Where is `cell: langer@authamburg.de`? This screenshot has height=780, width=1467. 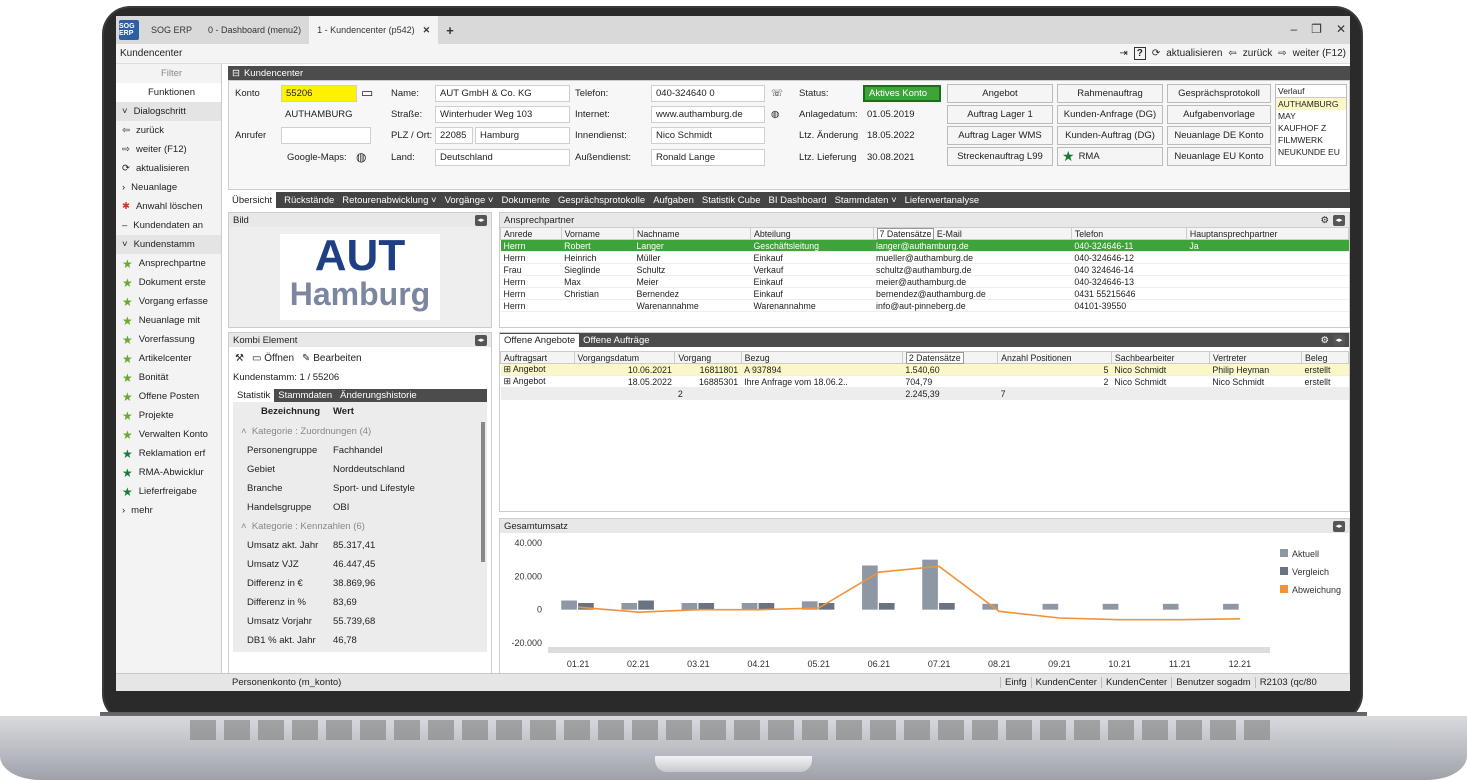
cell: langer@authamburg.de is located at coordinates (972, 245).